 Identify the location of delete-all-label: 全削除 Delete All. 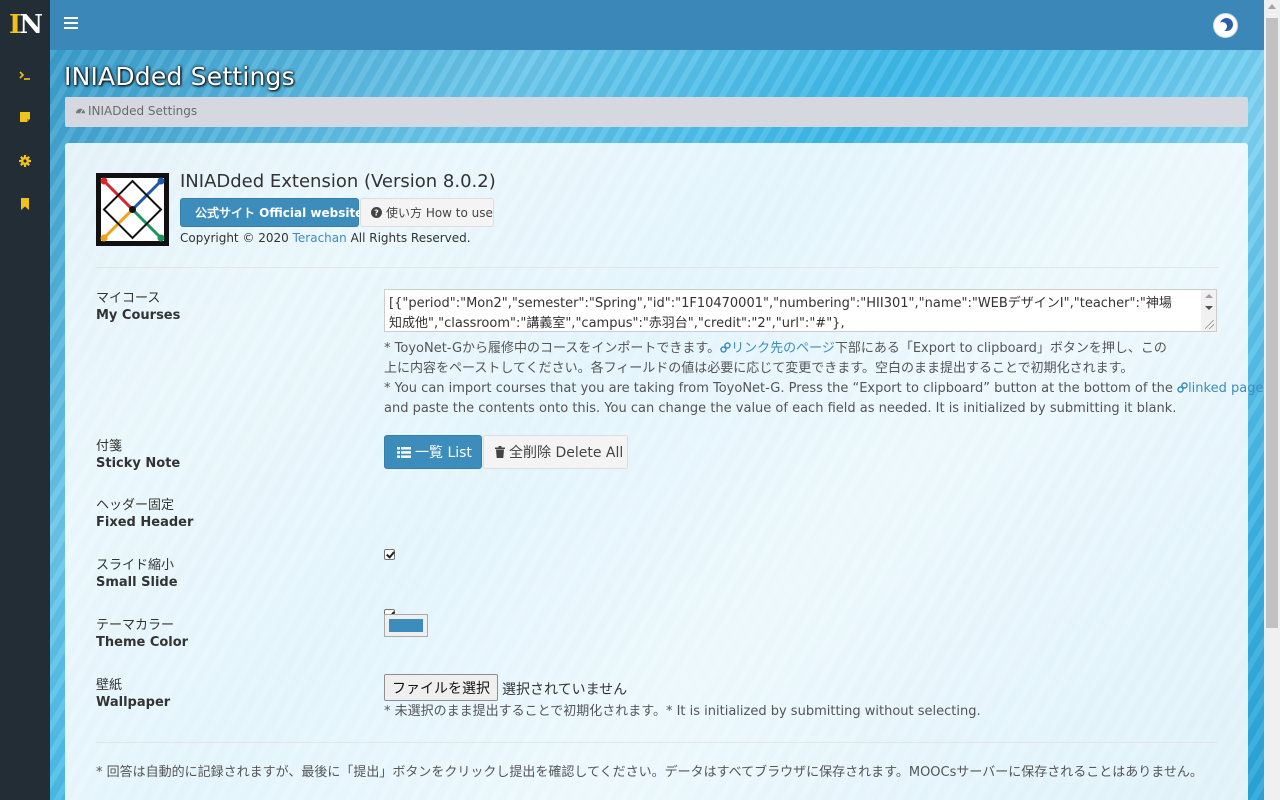
(566, 453).